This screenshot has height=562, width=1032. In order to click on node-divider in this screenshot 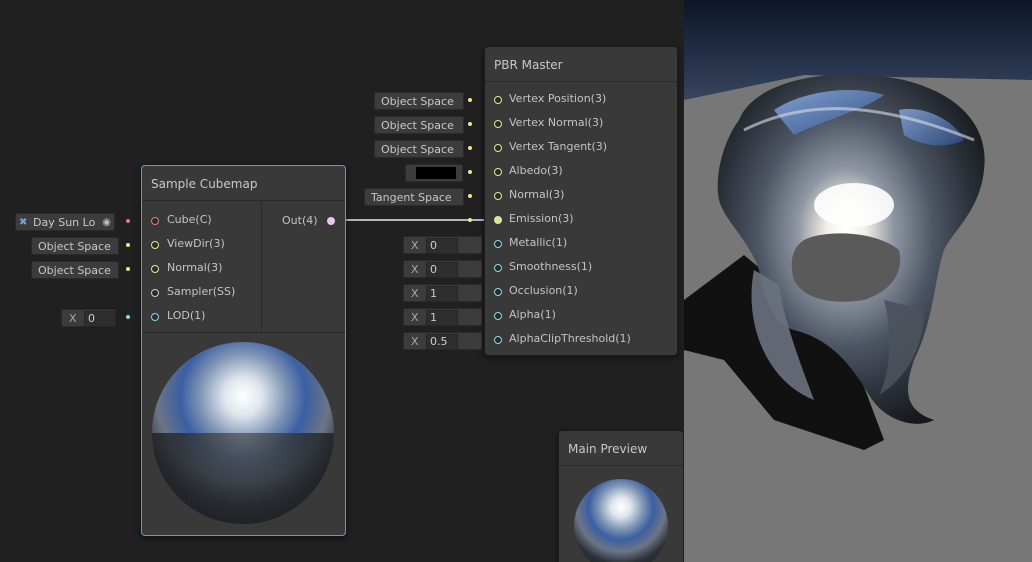, I will do `click(261, 267)`.